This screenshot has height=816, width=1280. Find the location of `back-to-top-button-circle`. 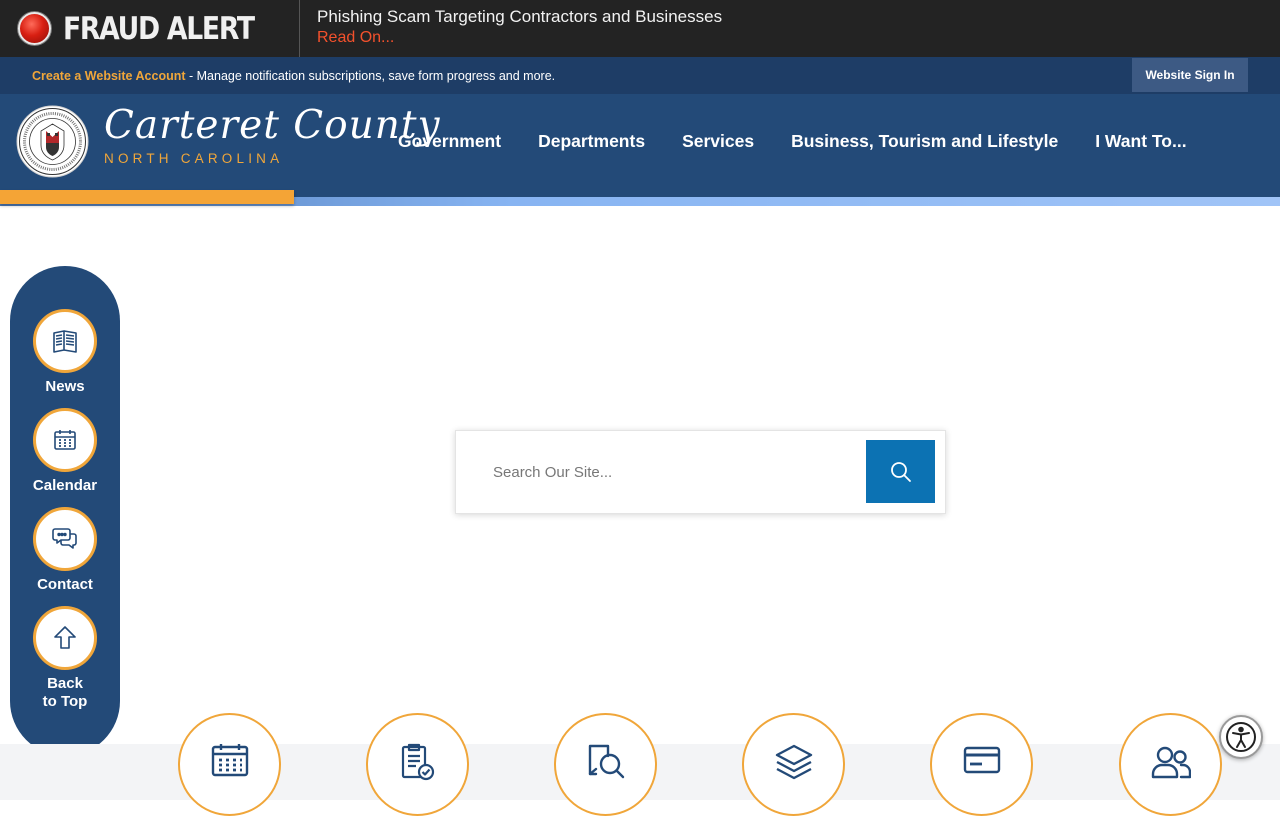

back-to-top-button-circle is located at coordinates (65, 638).